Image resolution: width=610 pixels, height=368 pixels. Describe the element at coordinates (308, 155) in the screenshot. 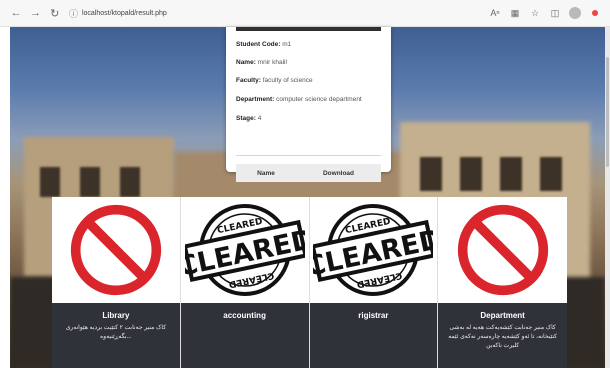

I see `card-divider` at that location.